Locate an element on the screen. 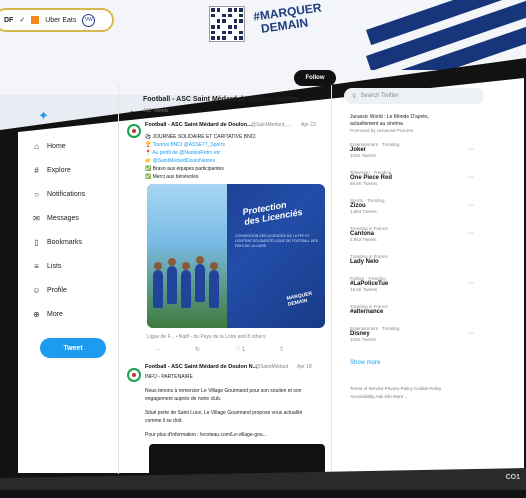 The width and height of the screenshot is (526, 498). media-title: Protection des Licenciés is located at coordinates (272, 213).